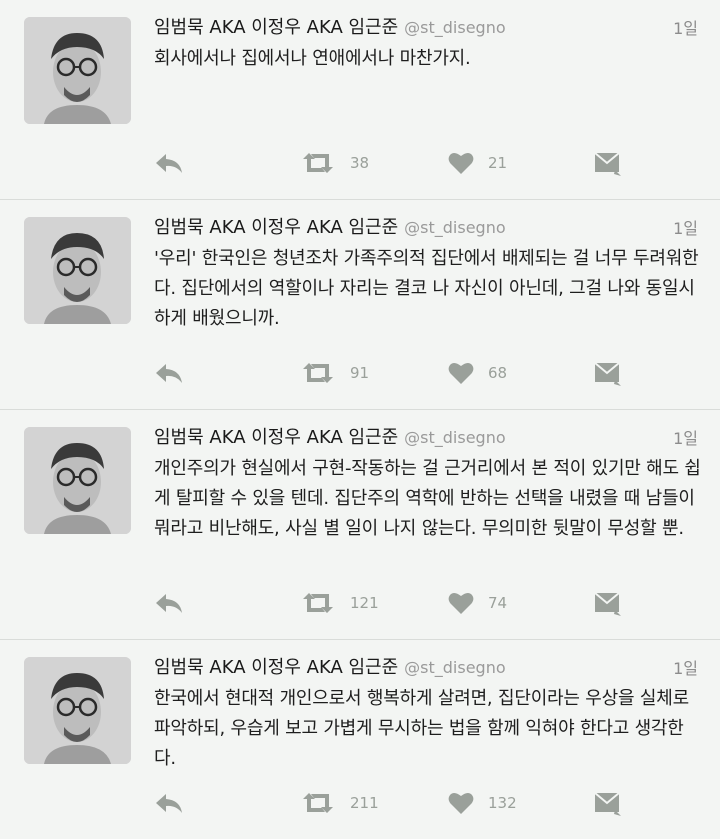 Image resolution: width=720 pixels, height=839 pixels. I want to click on retweet-count: 91, so click(360, 373).